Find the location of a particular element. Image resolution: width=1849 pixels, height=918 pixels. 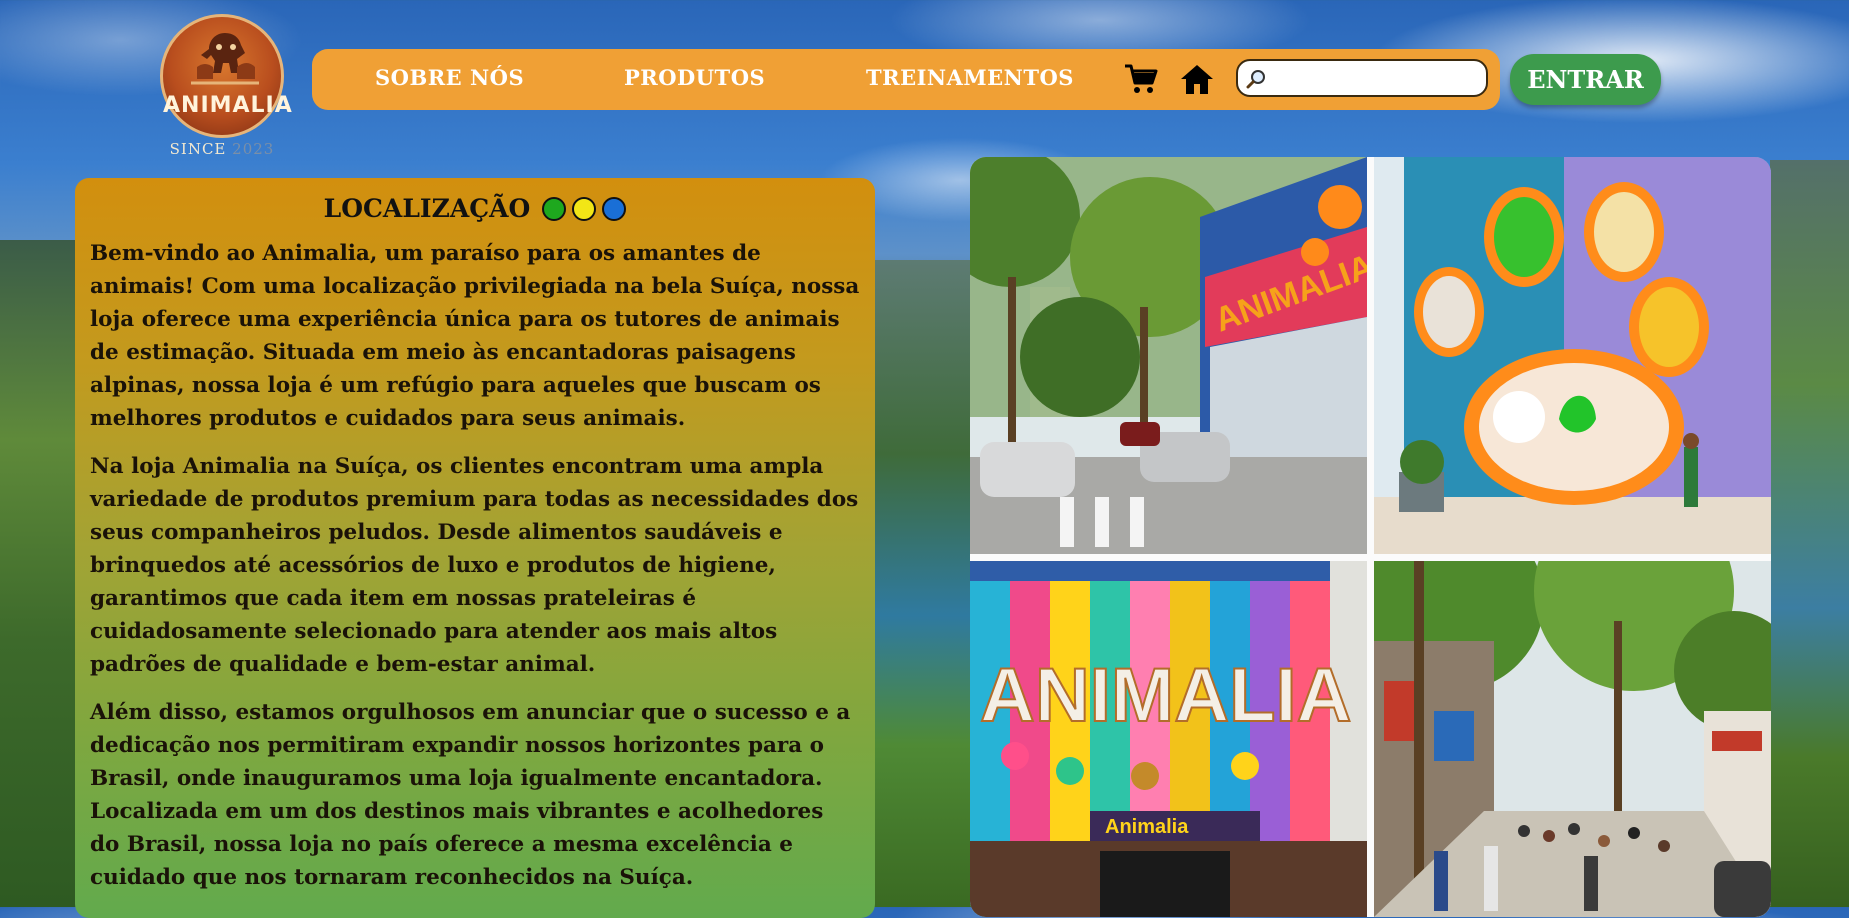

green-dot is located at coordinates (554, 209).